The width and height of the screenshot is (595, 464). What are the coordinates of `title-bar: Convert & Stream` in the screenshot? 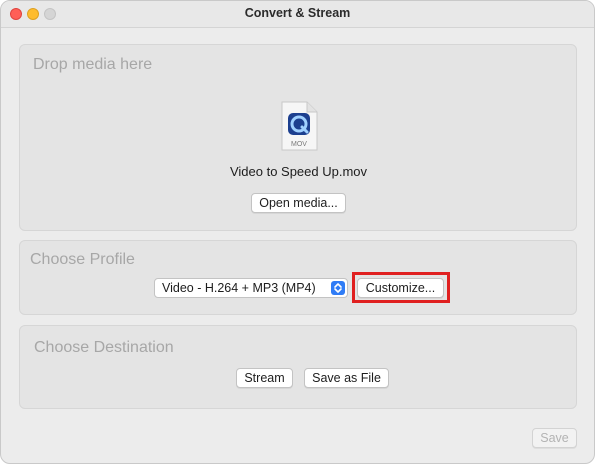 It's located at (297, 14).